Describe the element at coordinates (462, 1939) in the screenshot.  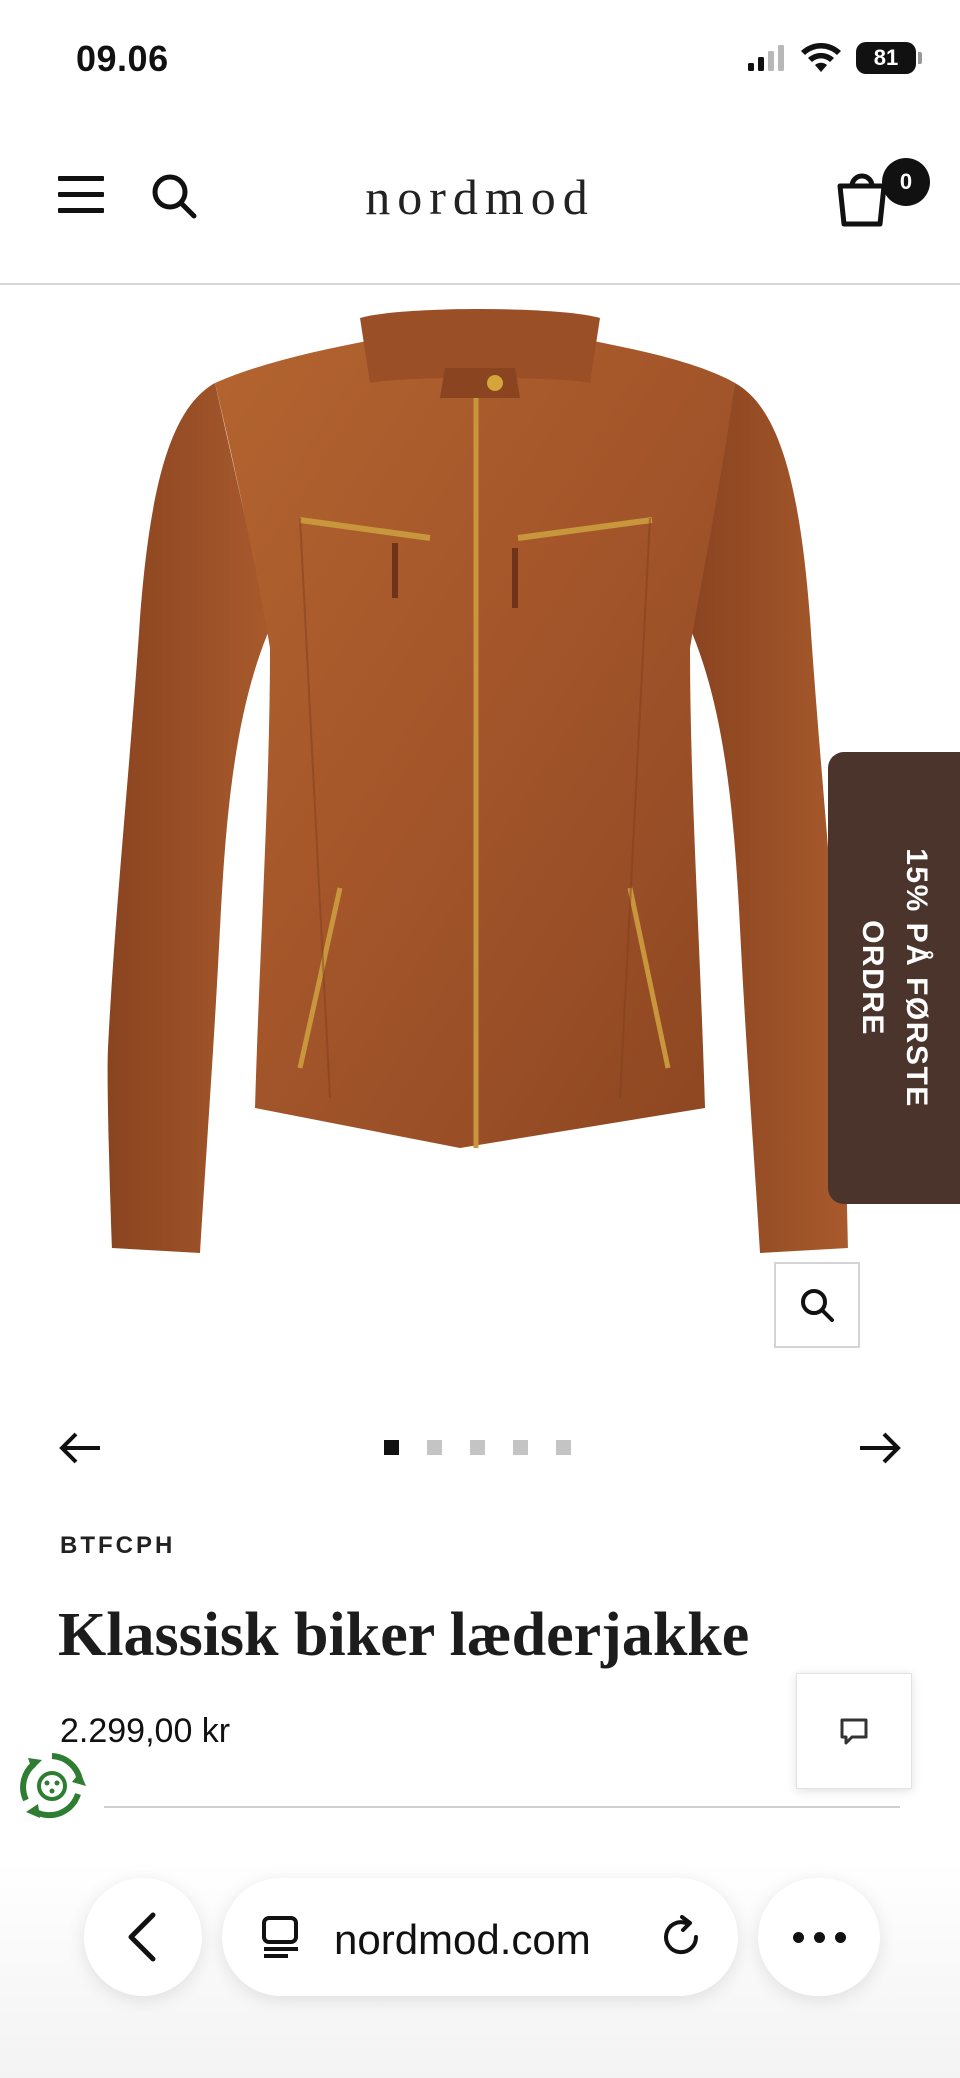
I see `address-url: nordmod.com` at that location.